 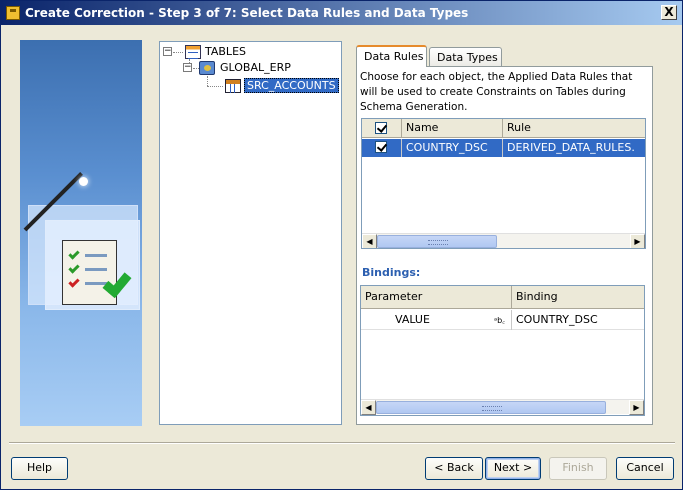 What do you see at coordinates (248, 52) in the screenshot?
I see `tree-node-tables: − TABLES` at bounding box center [248, 52].